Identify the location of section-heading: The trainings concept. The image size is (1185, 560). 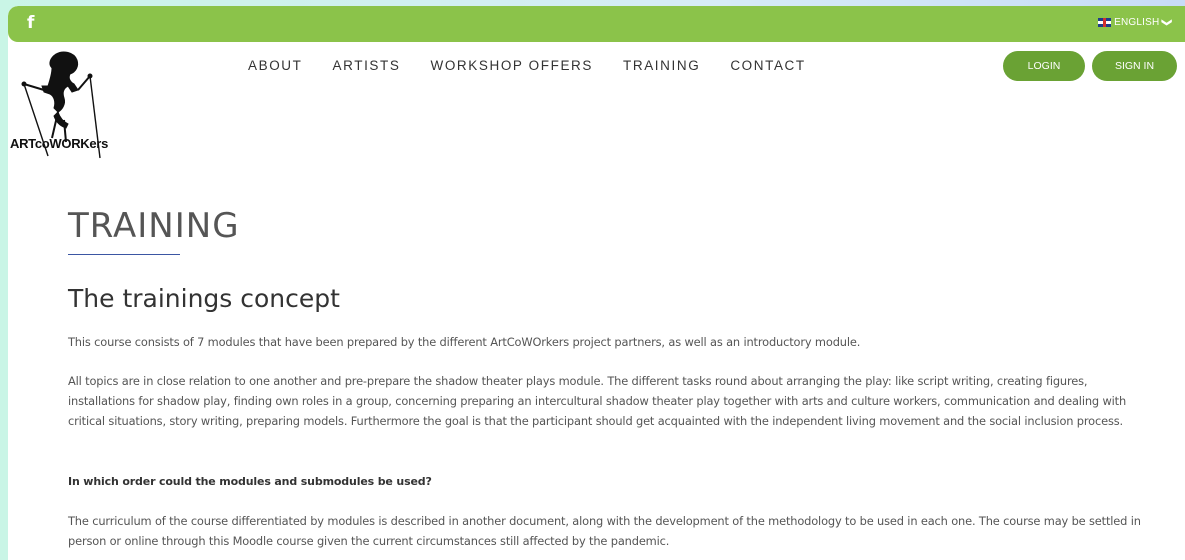
(204, 298).